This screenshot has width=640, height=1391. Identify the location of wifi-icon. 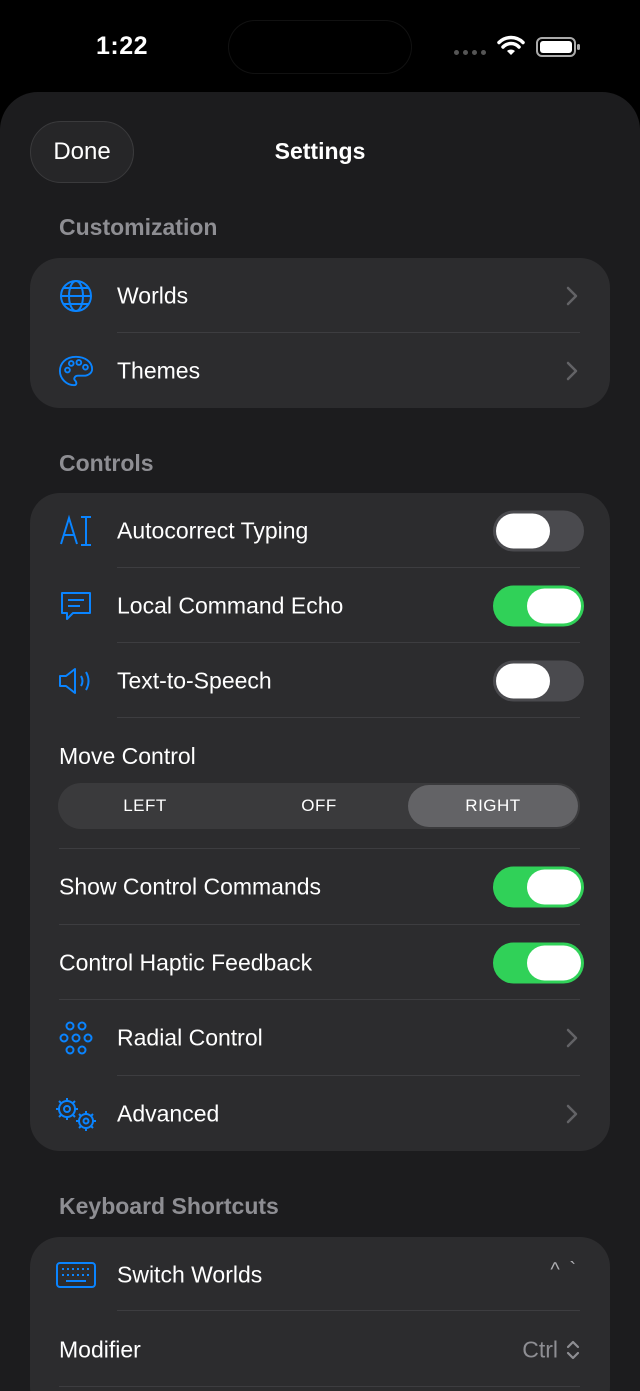
(511, 45).